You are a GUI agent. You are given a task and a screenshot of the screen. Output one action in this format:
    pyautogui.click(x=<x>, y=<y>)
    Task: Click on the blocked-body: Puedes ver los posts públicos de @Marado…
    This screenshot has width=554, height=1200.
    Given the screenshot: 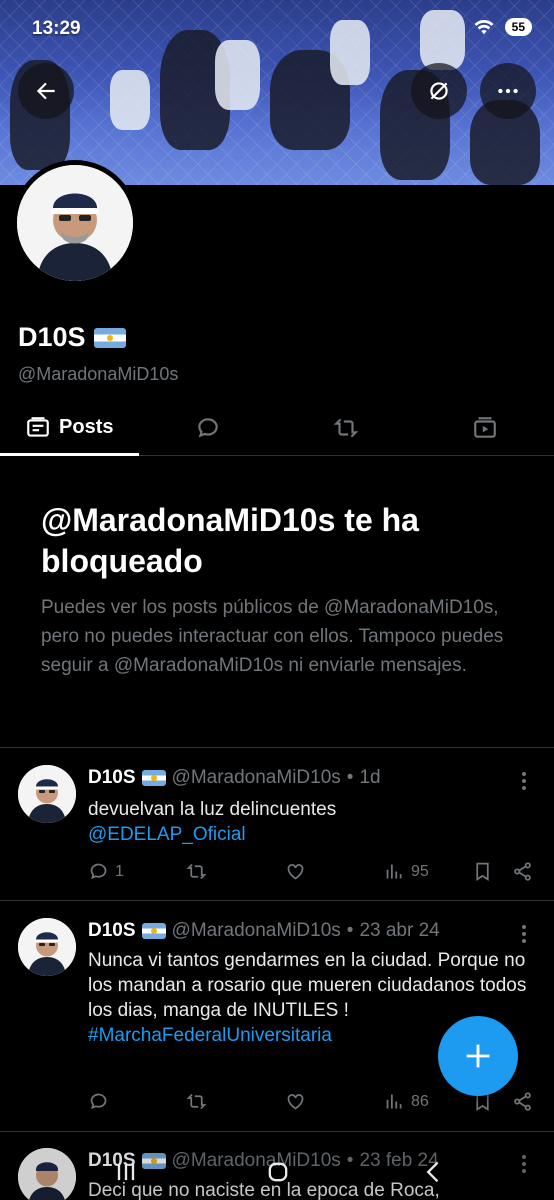 What is the action you would take?
    pyautogui.click(x=272, y=636)
    